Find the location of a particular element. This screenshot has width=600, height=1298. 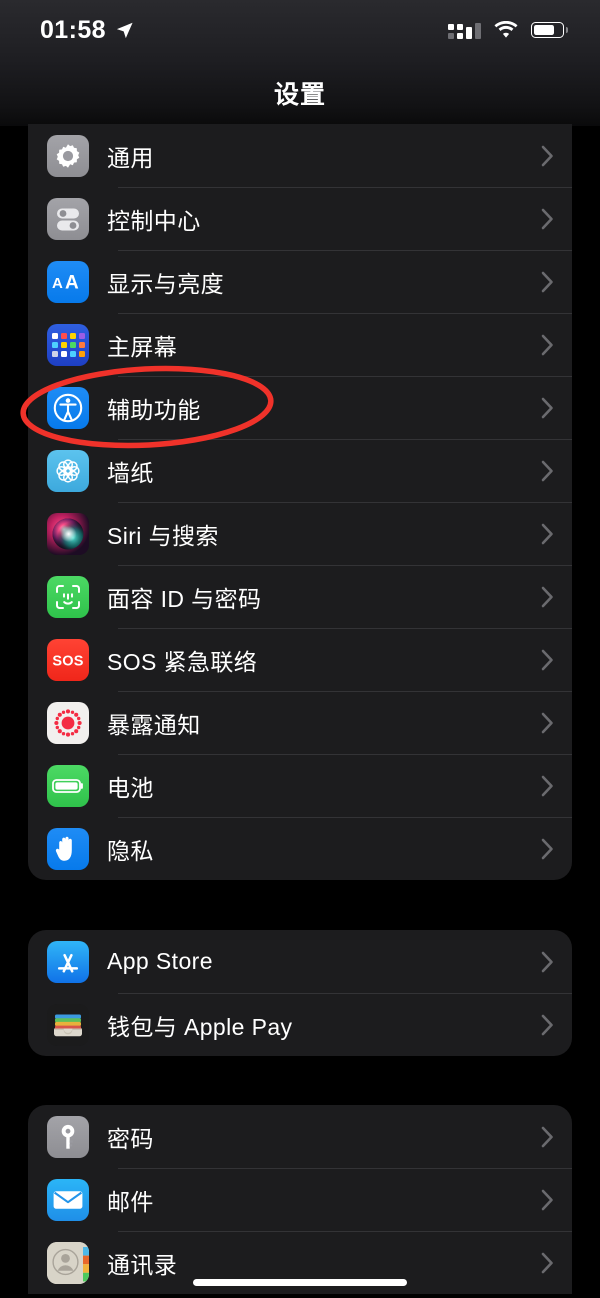

settings-row-label: App Store is located at coordinates (160, 961).